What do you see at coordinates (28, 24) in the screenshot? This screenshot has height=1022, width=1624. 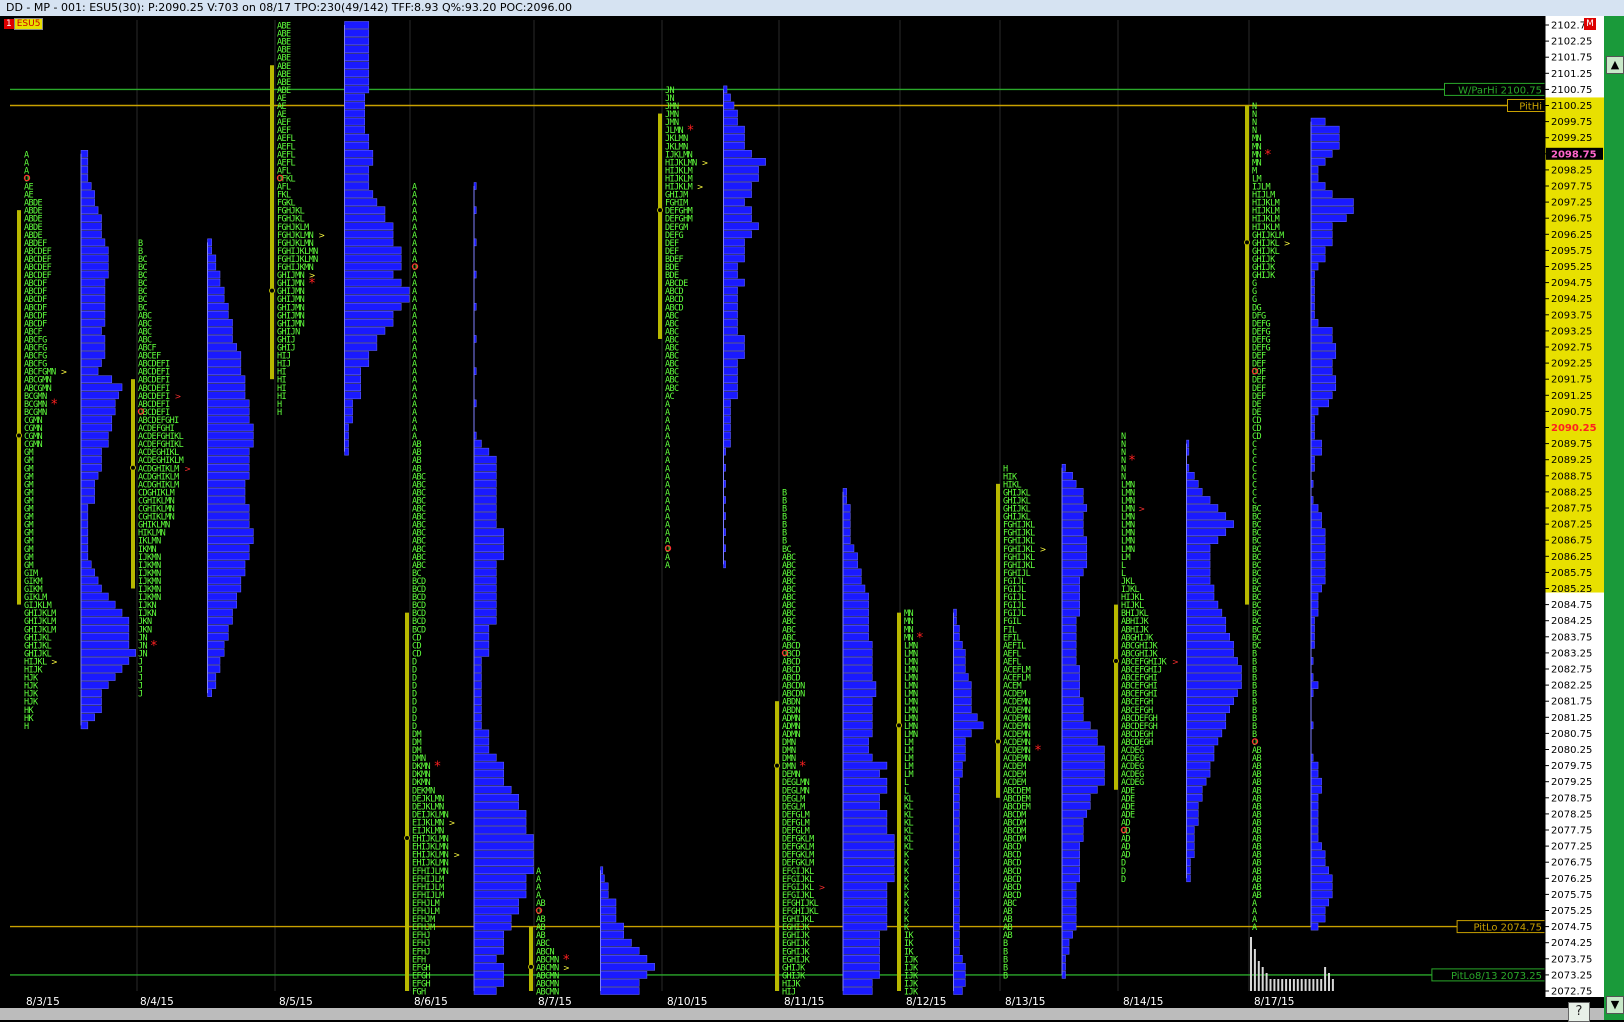 I see `symbol-label: ESU5` at bounding box center [28, 24].